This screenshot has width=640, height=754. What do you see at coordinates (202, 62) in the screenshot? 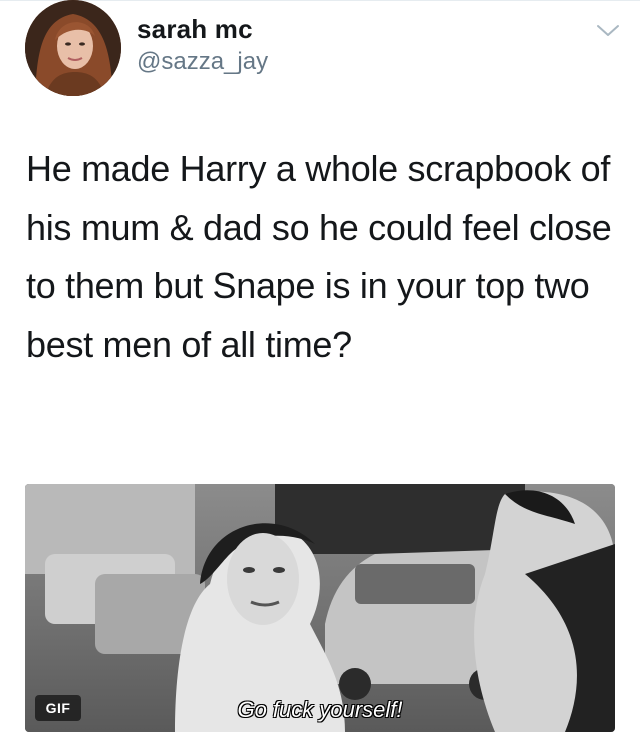
I see `author-handle: @sazza_jay` at bounding box center [202, 62].